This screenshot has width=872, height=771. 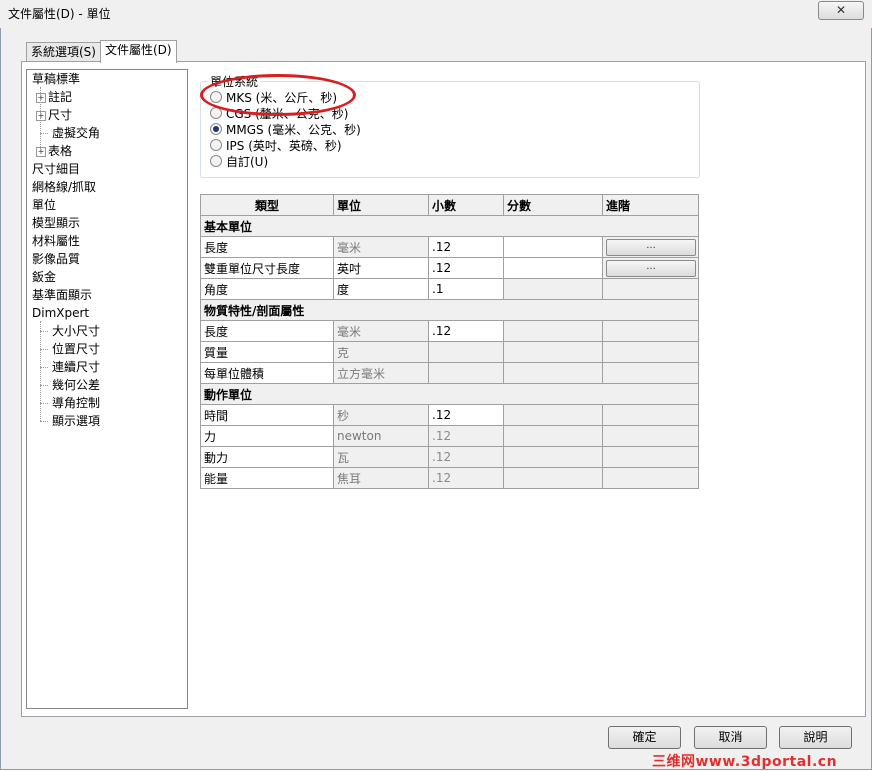 I want to click on decimal-cell, so click(x=466, y=352).